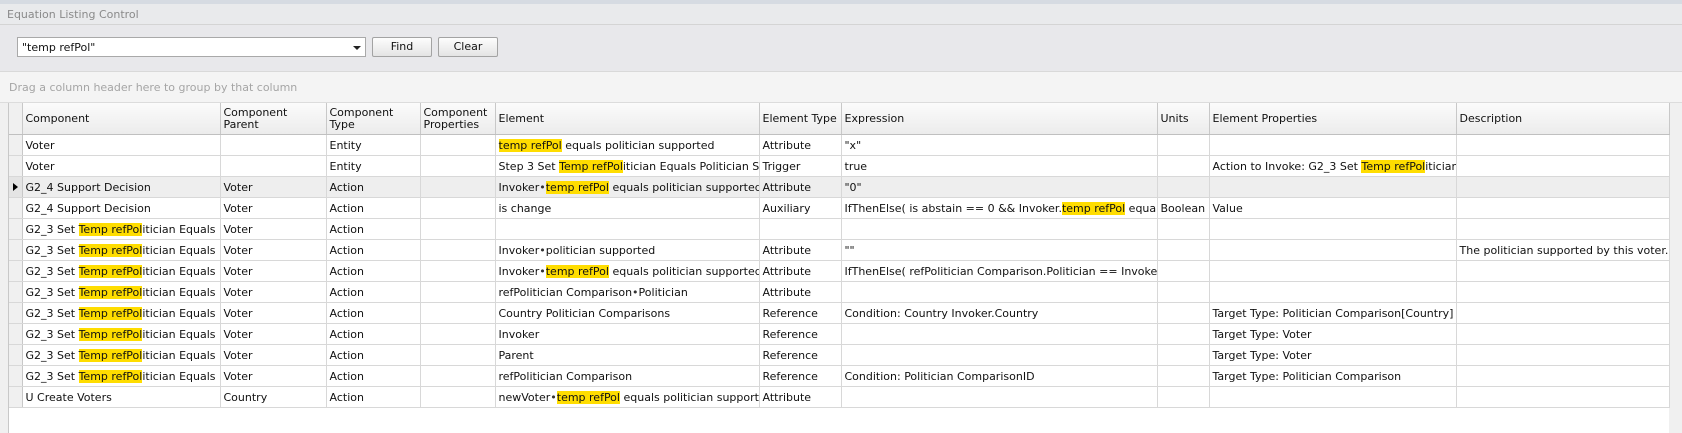  What do you see at coordinates (627, 292) in the screenshot?
I see `cell-element: refPolitician Comparison•Politician` at bounding box center [627, 292].